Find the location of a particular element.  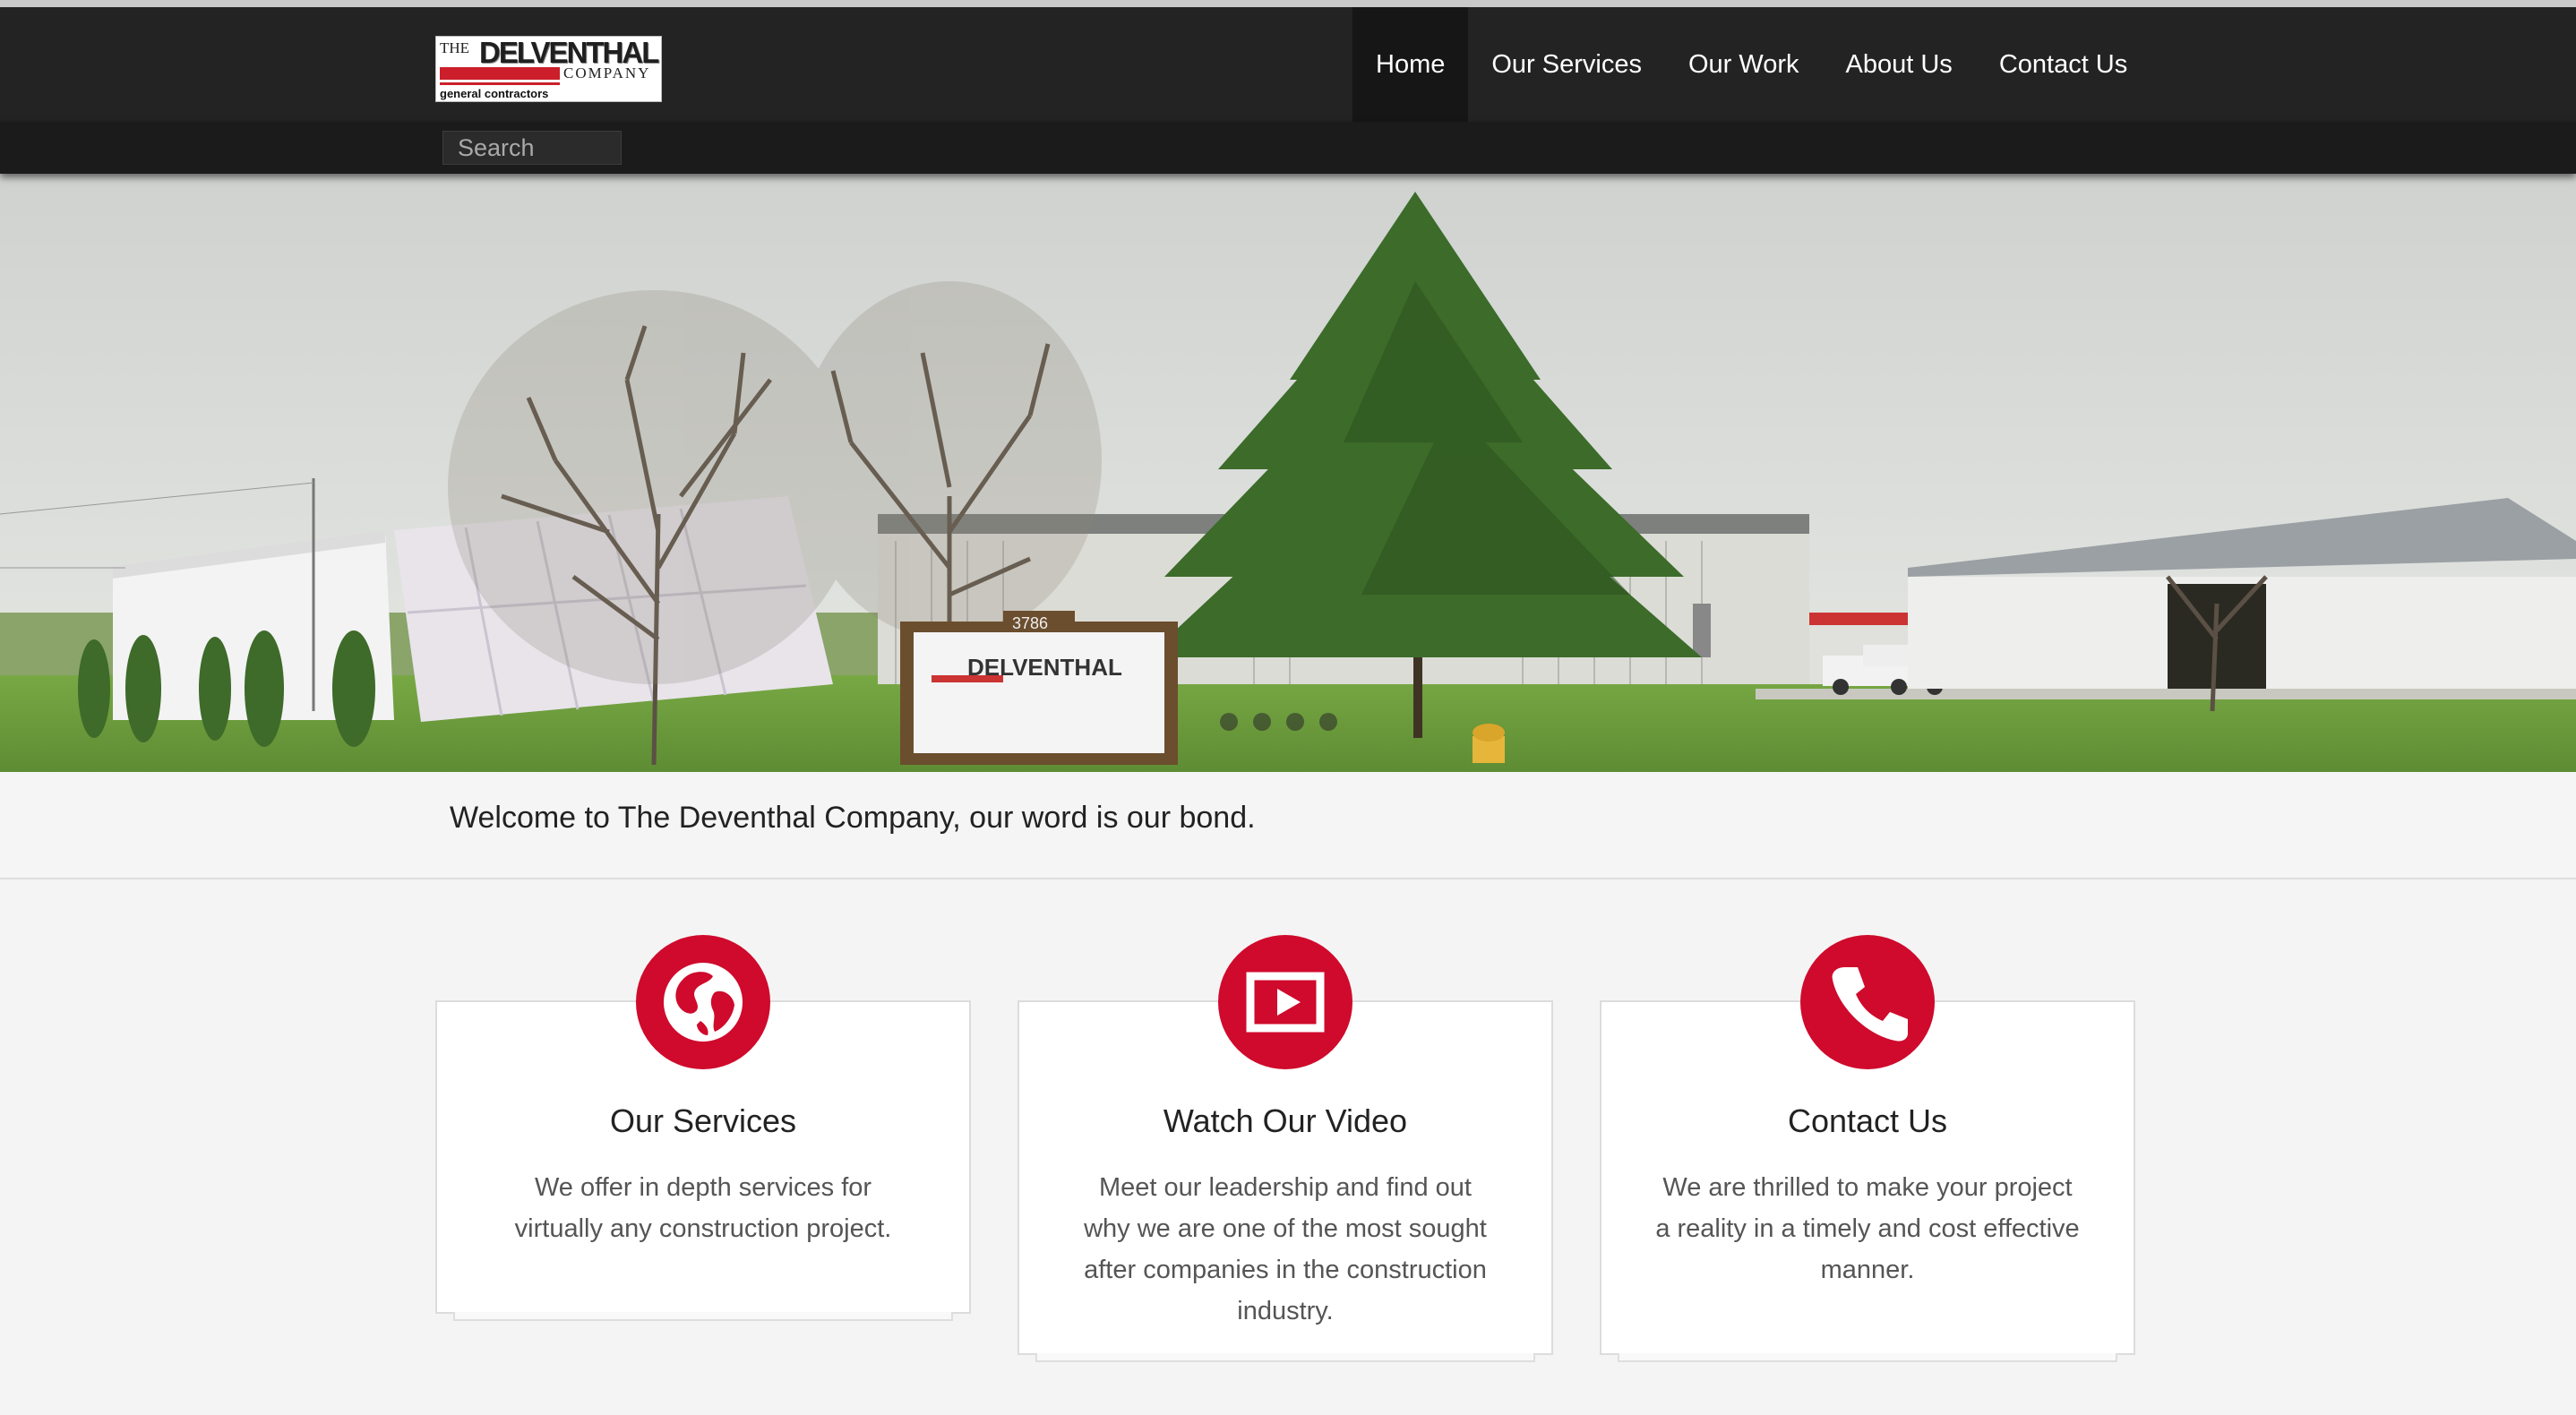

sign-number-text: 3786 is located at coordinates (1030, 623).